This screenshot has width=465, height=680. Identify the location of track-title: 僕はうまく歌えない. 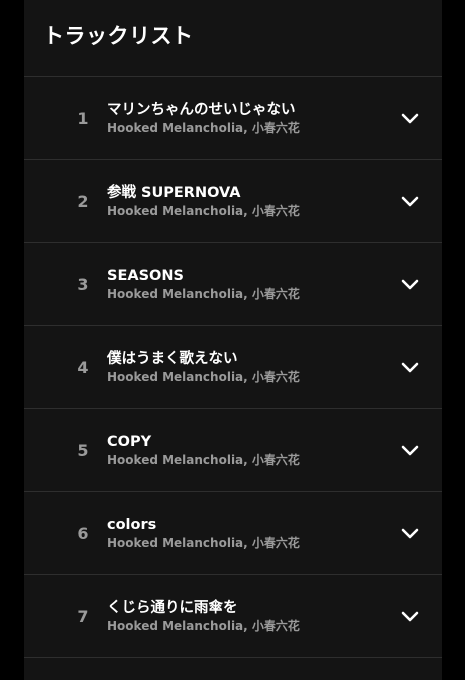
(172, 359).